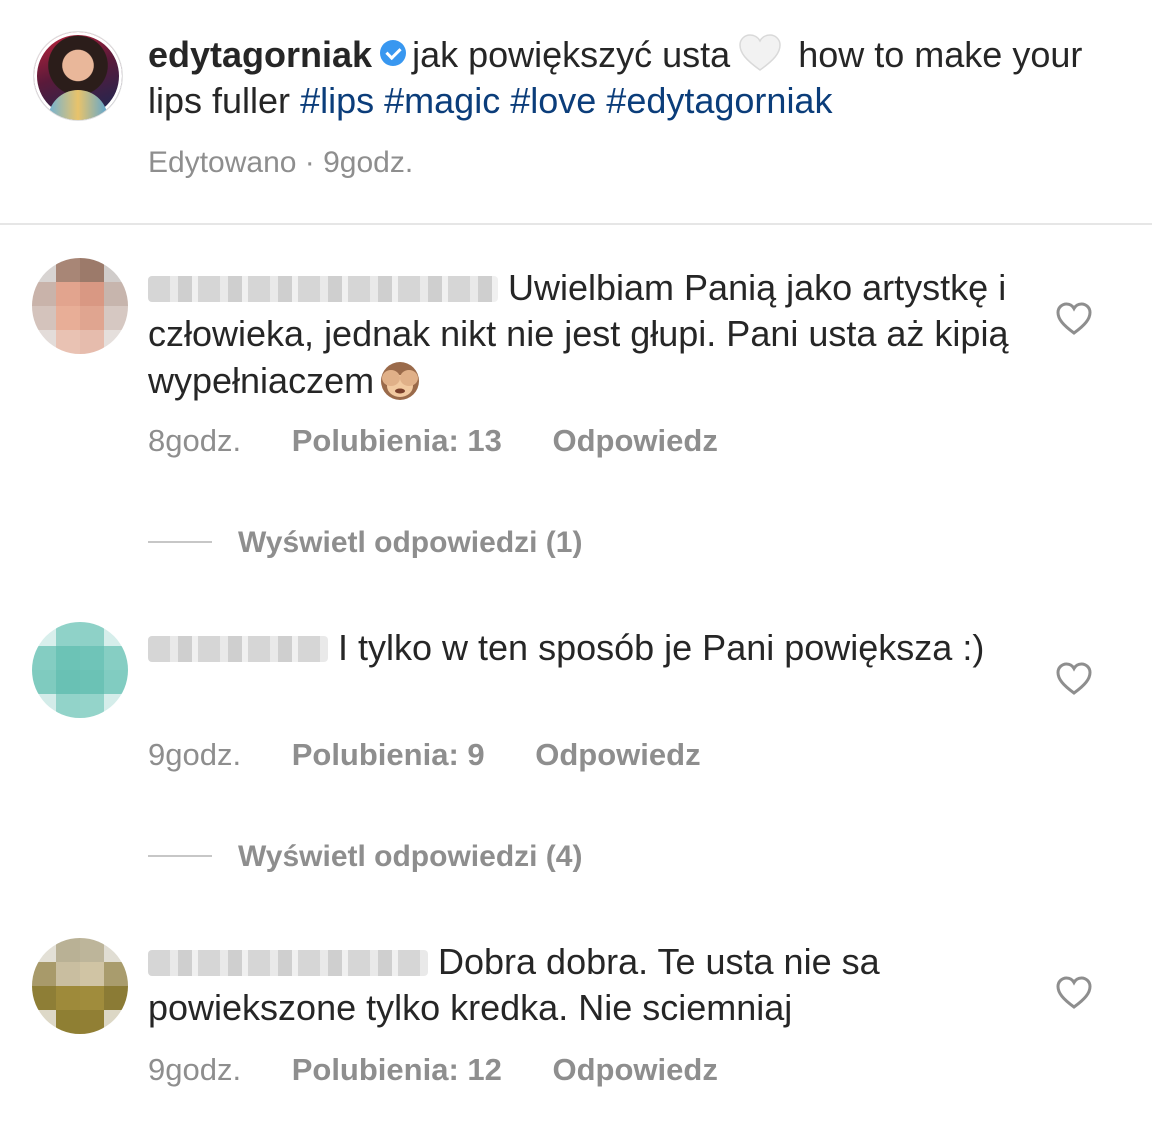 The image size is (1152, 1142). I want to click on caption-text-pl: jak powiększyć usta, so click(571, 54).